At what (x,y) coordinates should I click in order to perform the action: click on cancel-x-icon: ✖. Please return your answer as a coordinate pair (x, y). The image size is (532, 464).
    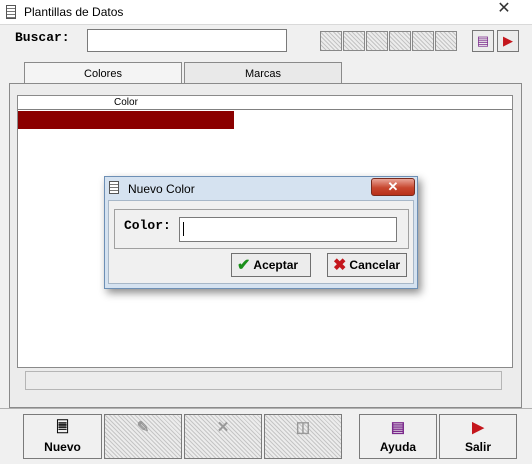
    Looking at the image, I should click on (340, 265).